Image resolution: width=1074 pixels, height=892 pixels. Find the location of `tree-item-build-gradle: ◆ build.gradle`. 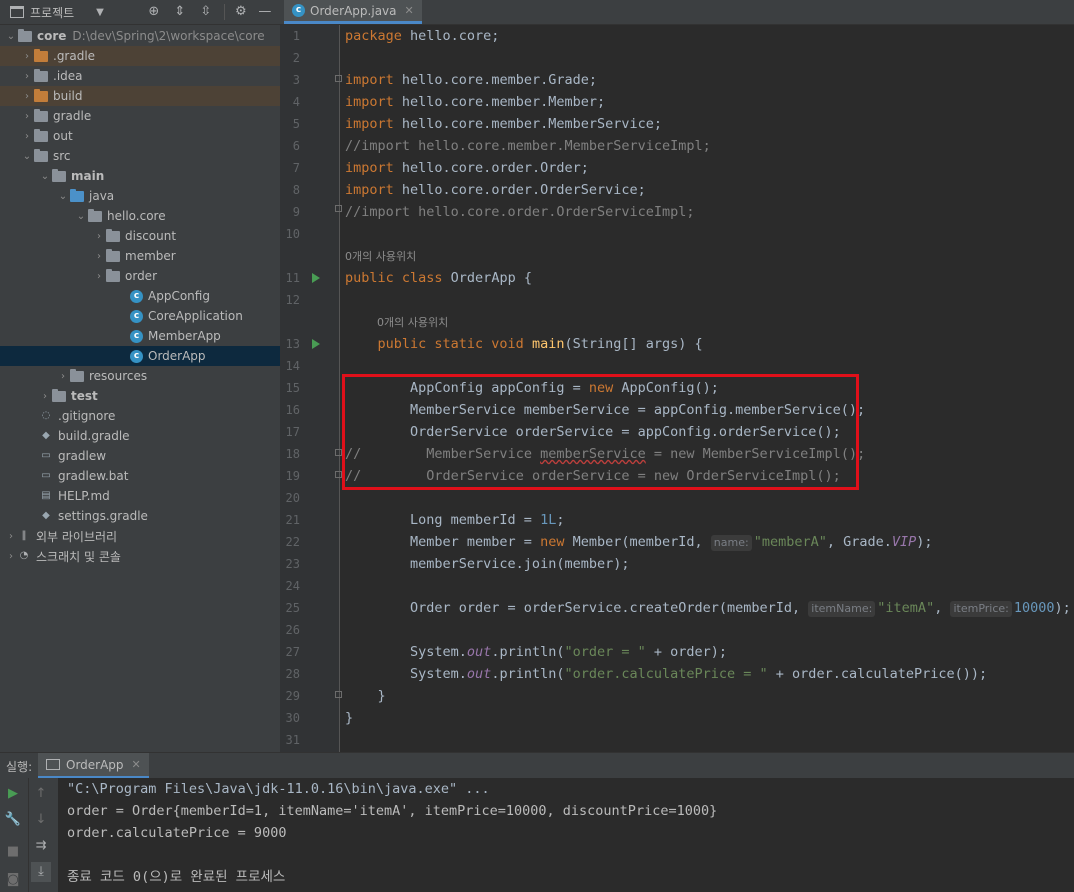

tree-item-build-gradle: ◆ build.gradle is located at coordinates (140, 436).